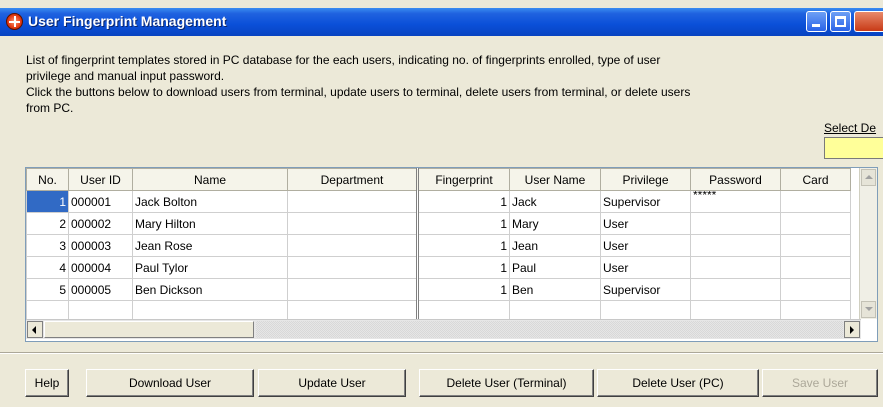 This screenshot has width=883, height=407. I want to click on table-row: 2 000002 Mary Hilton 1 Mary User, so click(438, 223).